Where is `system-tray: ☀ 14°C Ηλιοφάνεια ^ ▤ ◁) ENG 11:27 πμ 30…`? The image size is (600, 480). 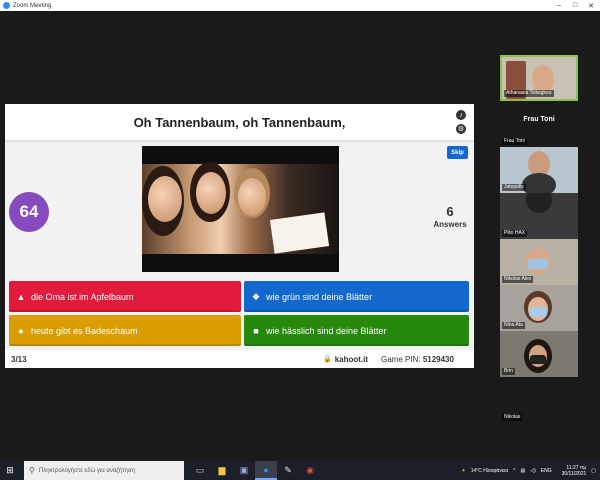 system-tray: ☀ 14°C Ηλιοφάνεια ^ ▤ ◁) ENG 11:27 πμ 30… is located at coordinates (526, 470).